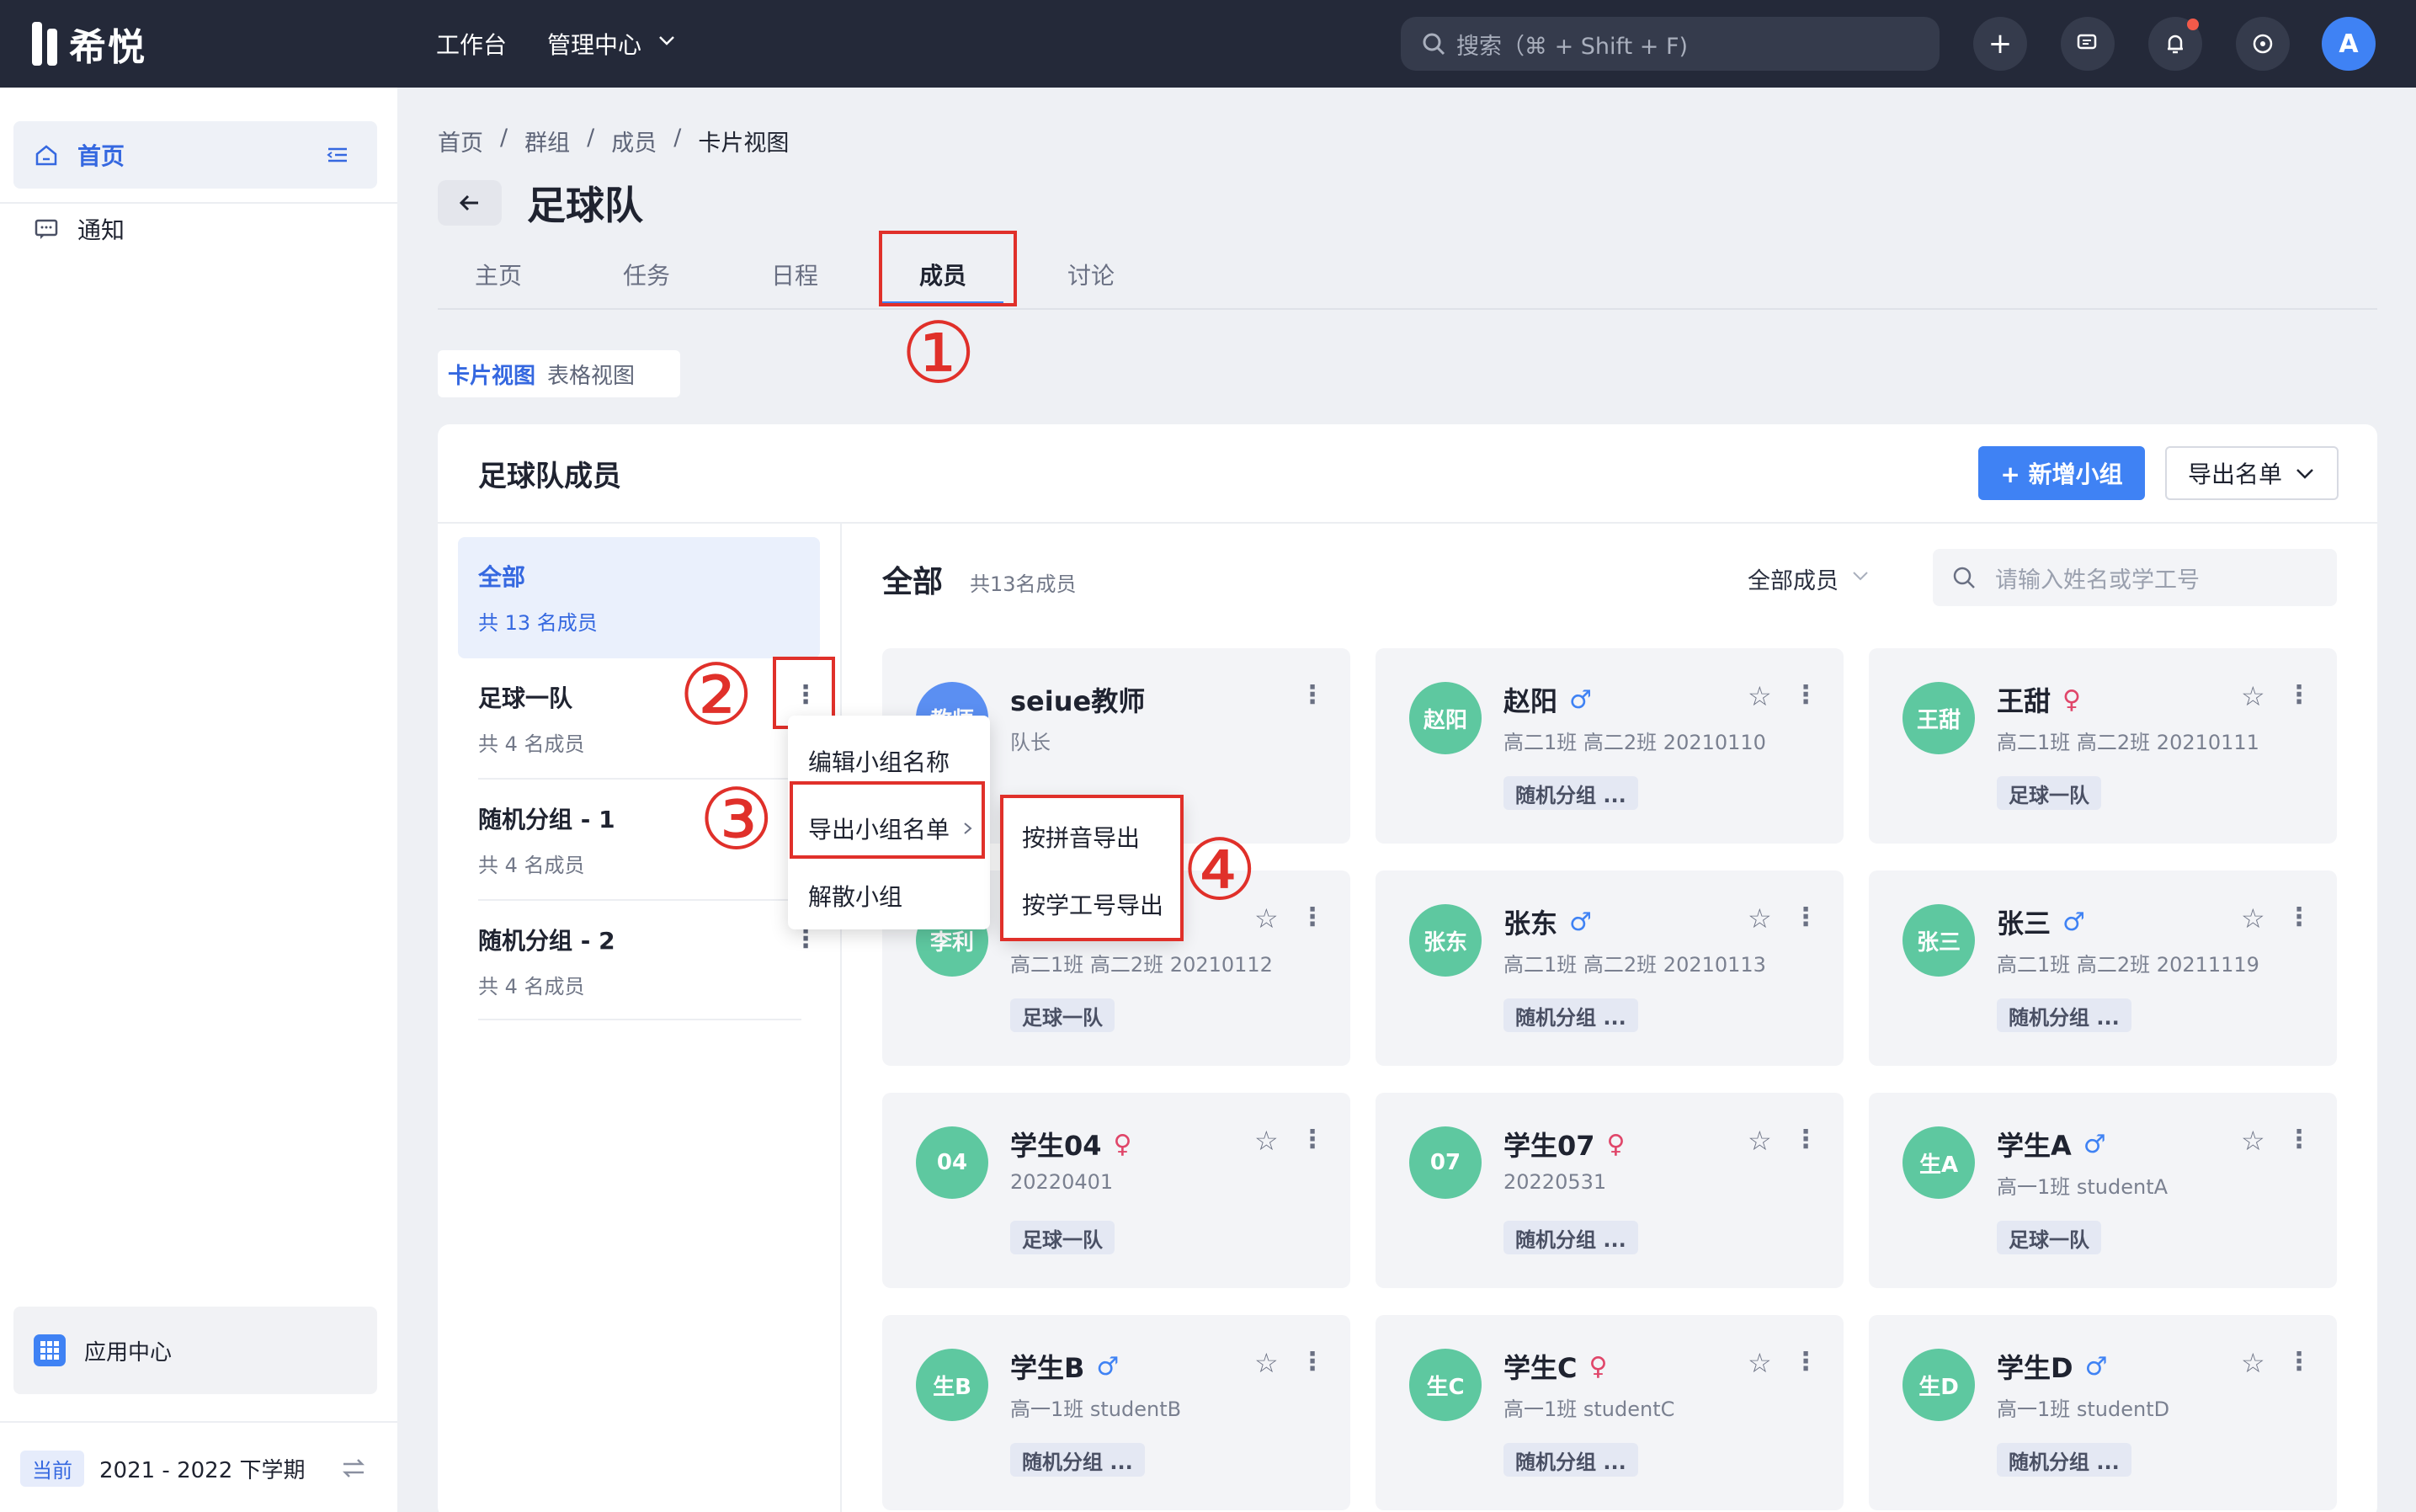  Describe the element at coordinates (1030, 743) in the screenshot. I see `member-info: 队长` at that location.